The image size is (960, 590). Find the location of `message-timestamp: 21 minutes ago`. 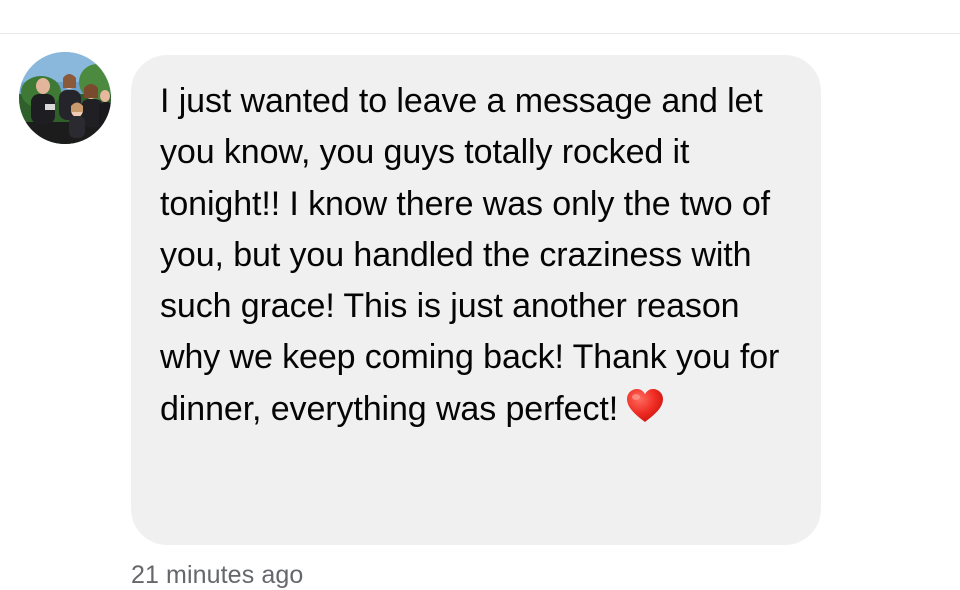

message-timestamp: 21 minutes ago is located at coordinates (217, 575).